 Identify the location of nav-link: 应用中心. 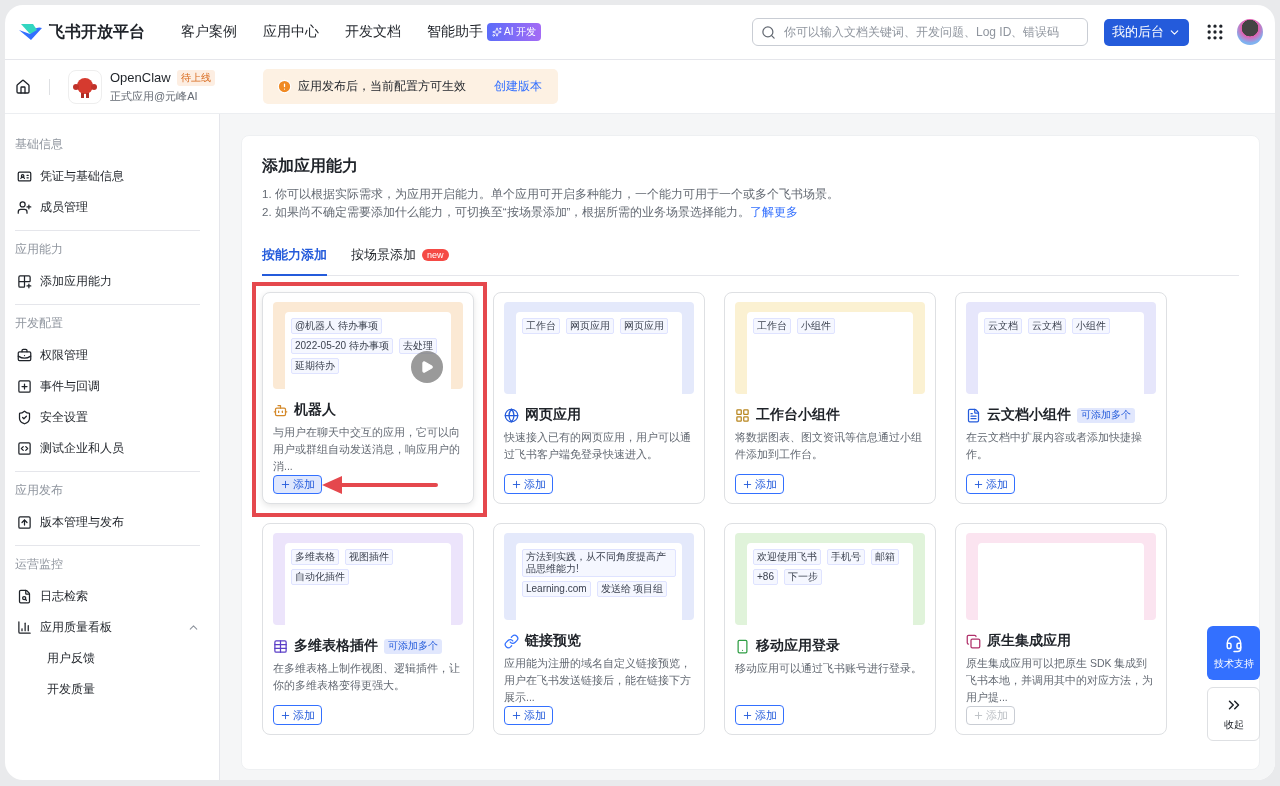
(291, 32).